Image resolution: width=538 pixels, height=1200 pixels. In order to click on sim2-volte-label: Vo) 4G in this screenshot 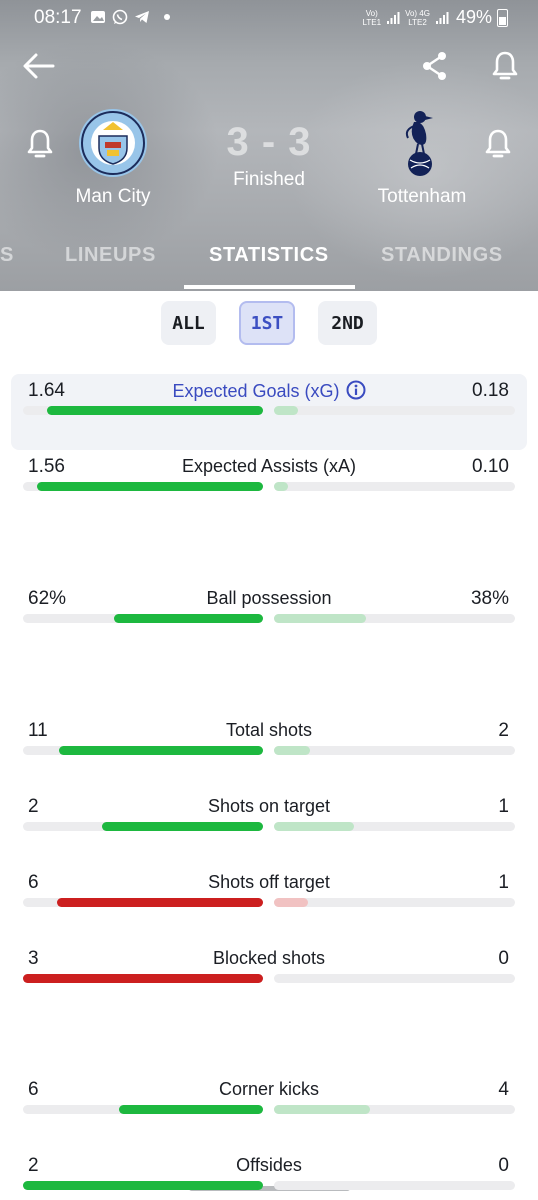, I will do `click(417, 13)`.